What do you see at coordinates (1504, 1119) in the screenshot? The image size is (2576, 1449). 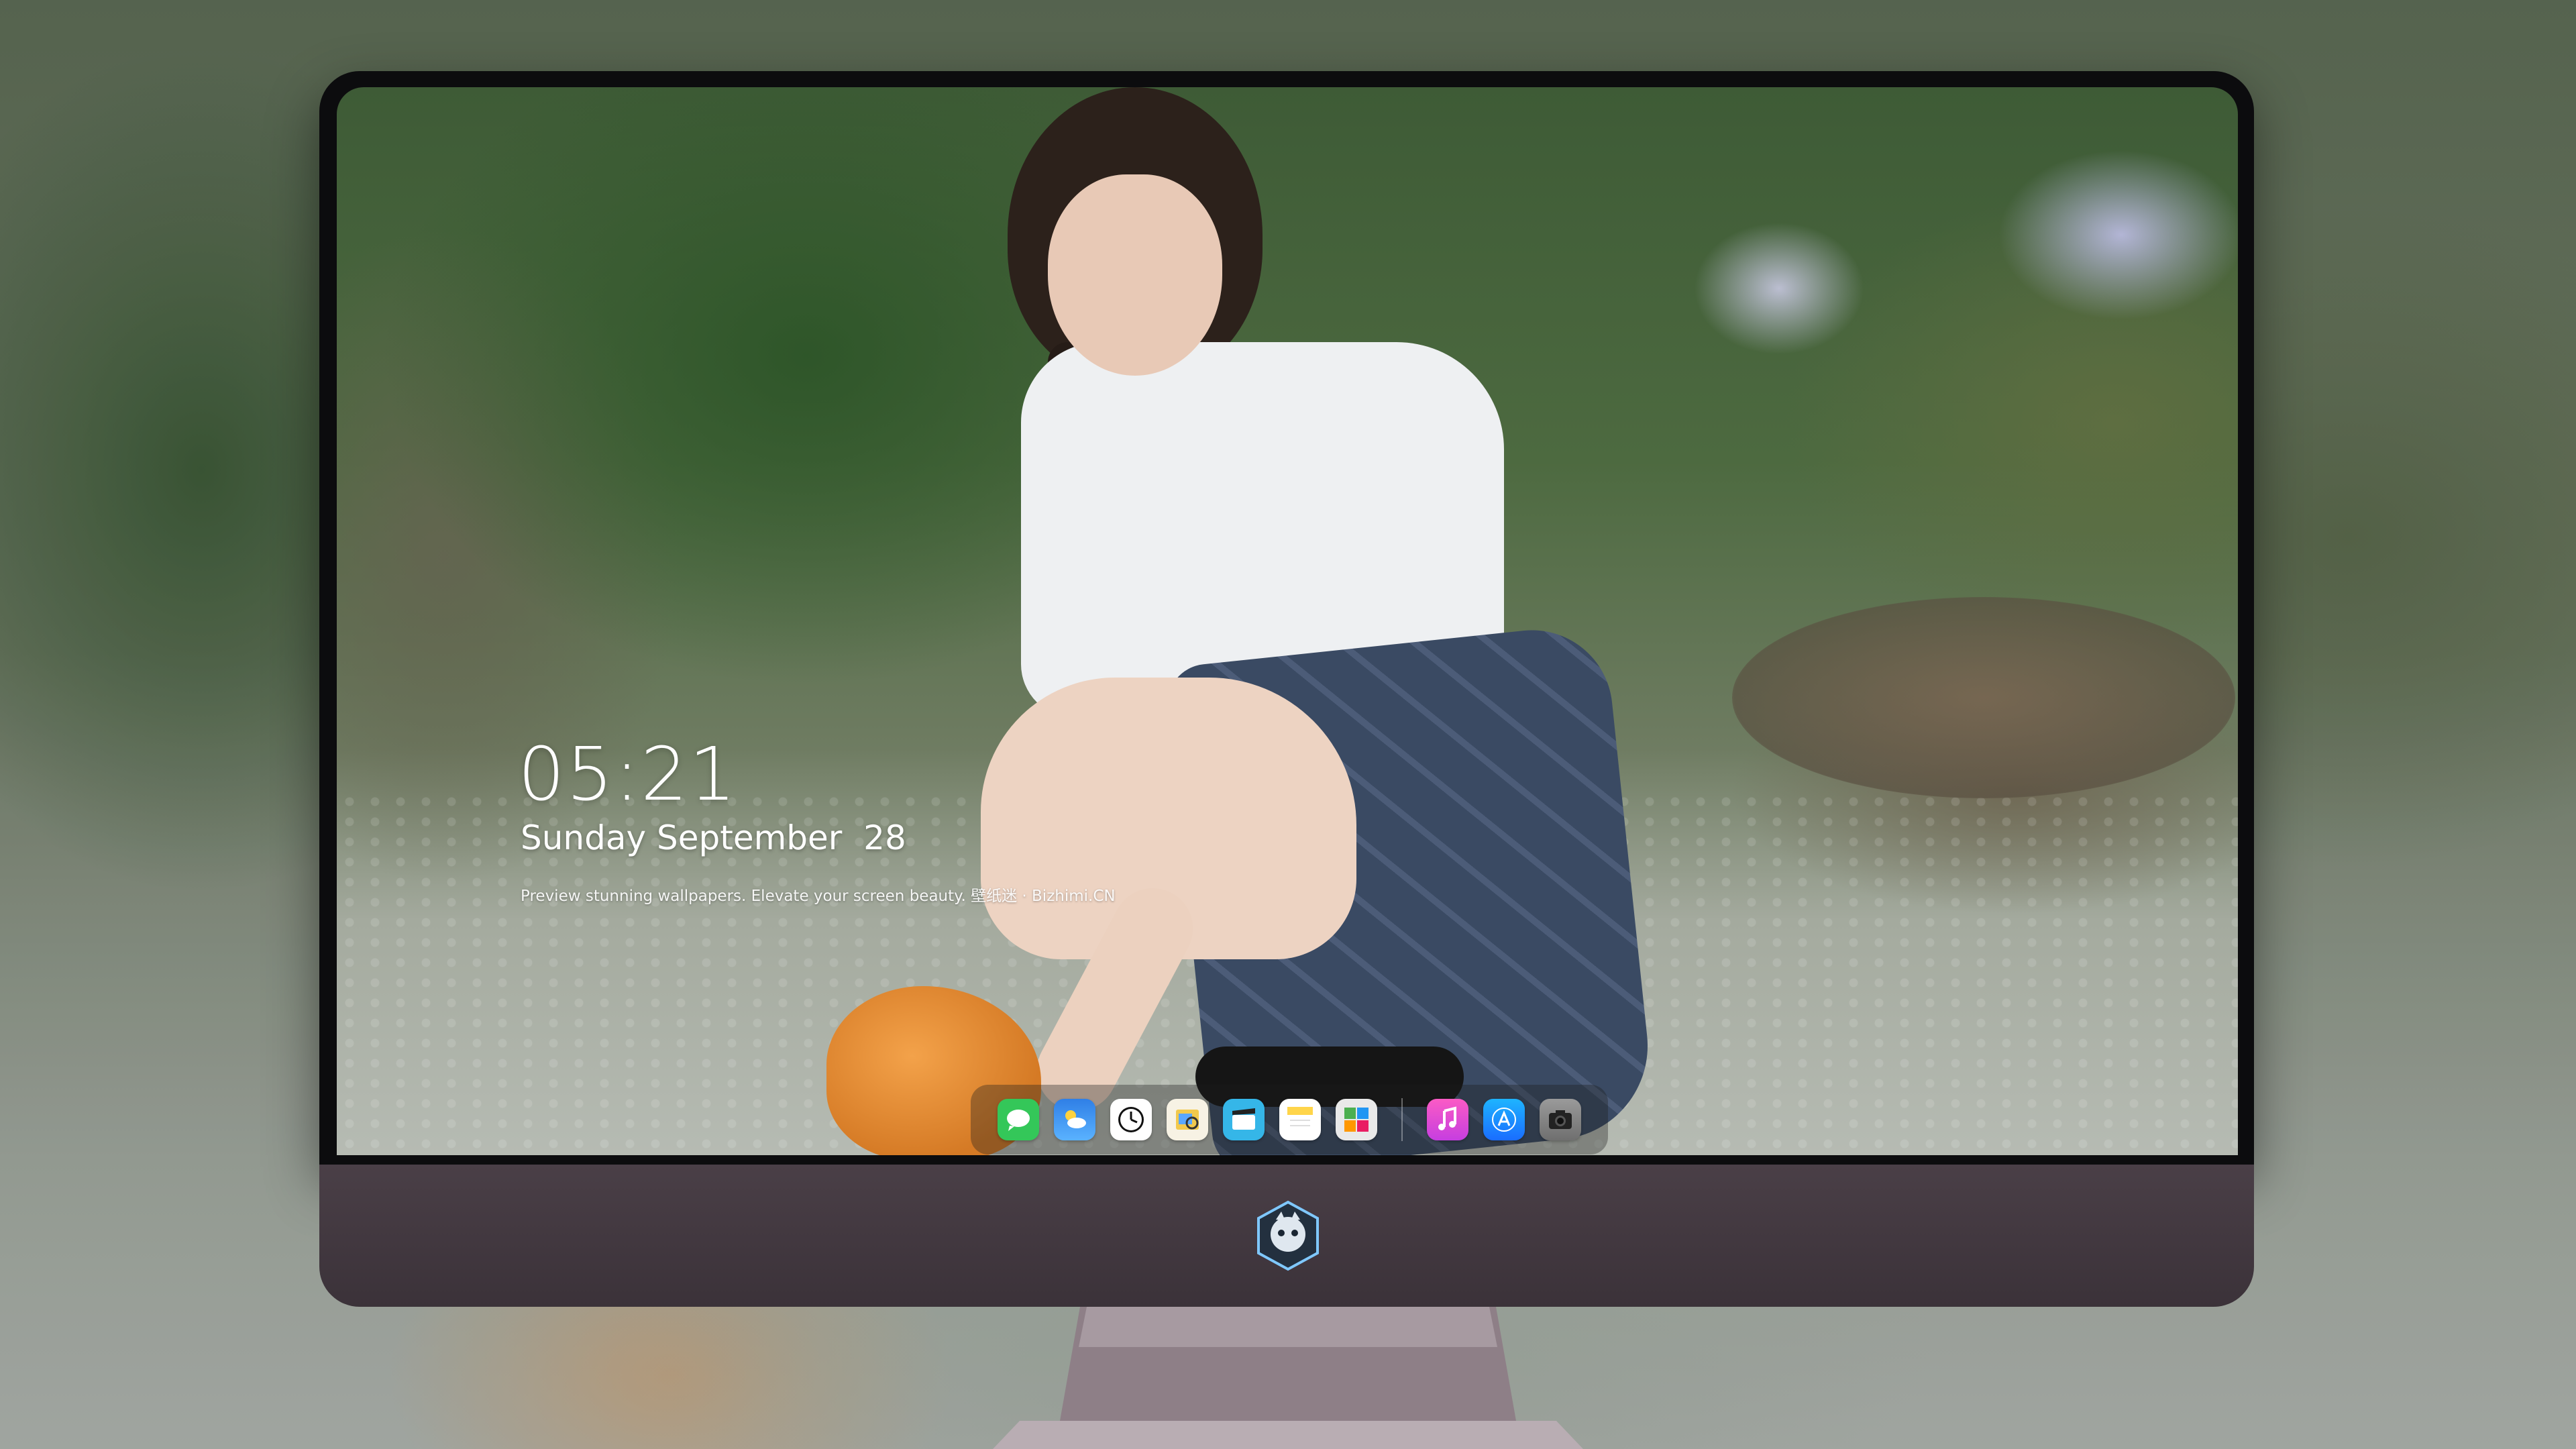 I see `app-store-icon` at bounding box center [1504, 1119].